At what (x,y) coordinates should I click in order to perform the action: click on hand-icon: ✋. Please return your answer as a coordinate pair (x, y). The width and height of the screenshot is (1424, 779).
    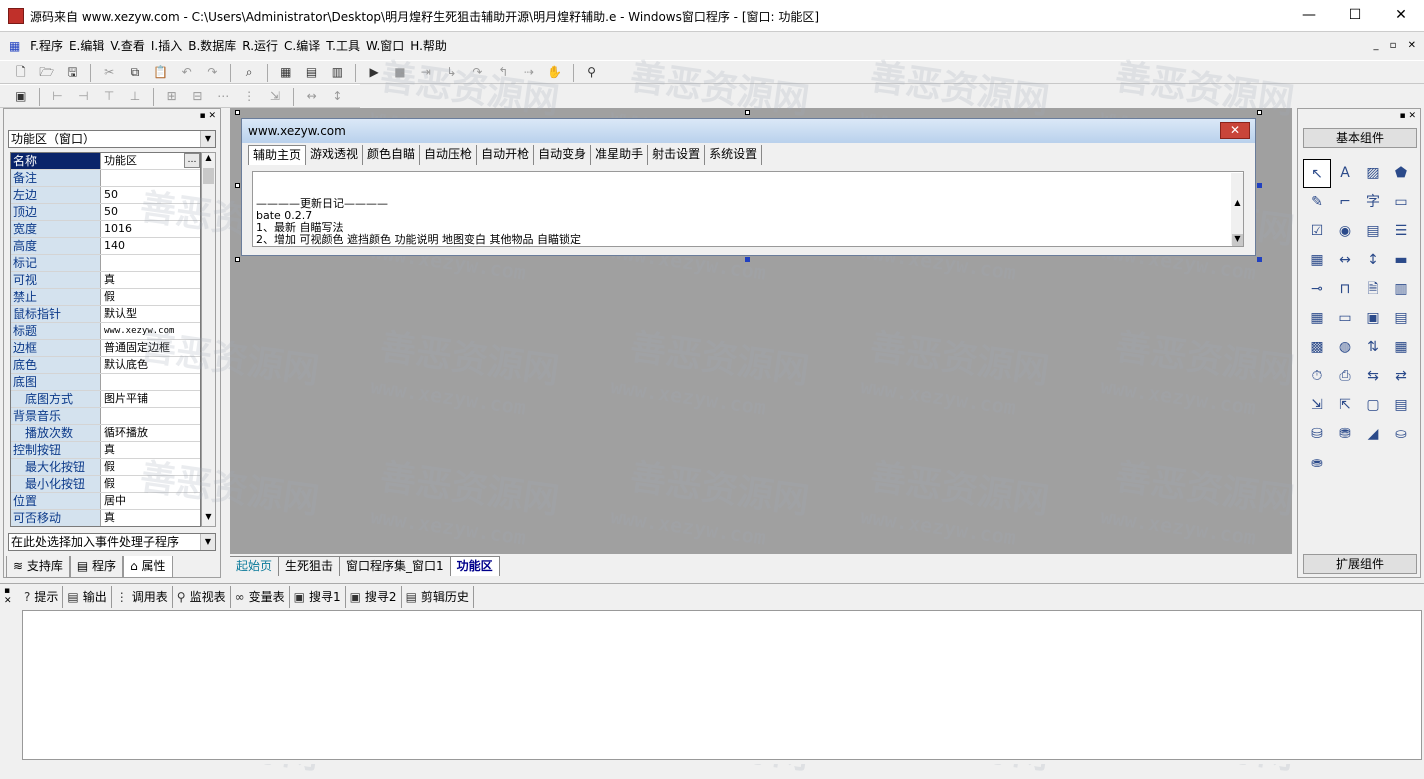
    Looking at the image, I should click on (555, 72).